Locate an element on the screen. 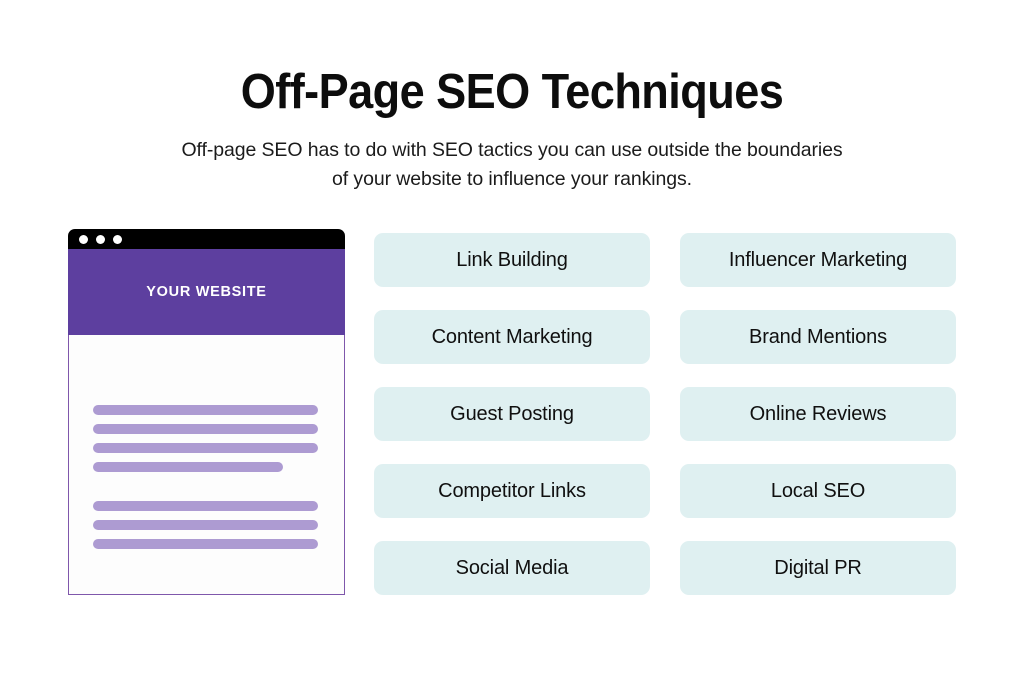 This screenshot has width=1024, height=683. website-hero-banner: YOUR WEBSITE is located at coordinates (206, 292).